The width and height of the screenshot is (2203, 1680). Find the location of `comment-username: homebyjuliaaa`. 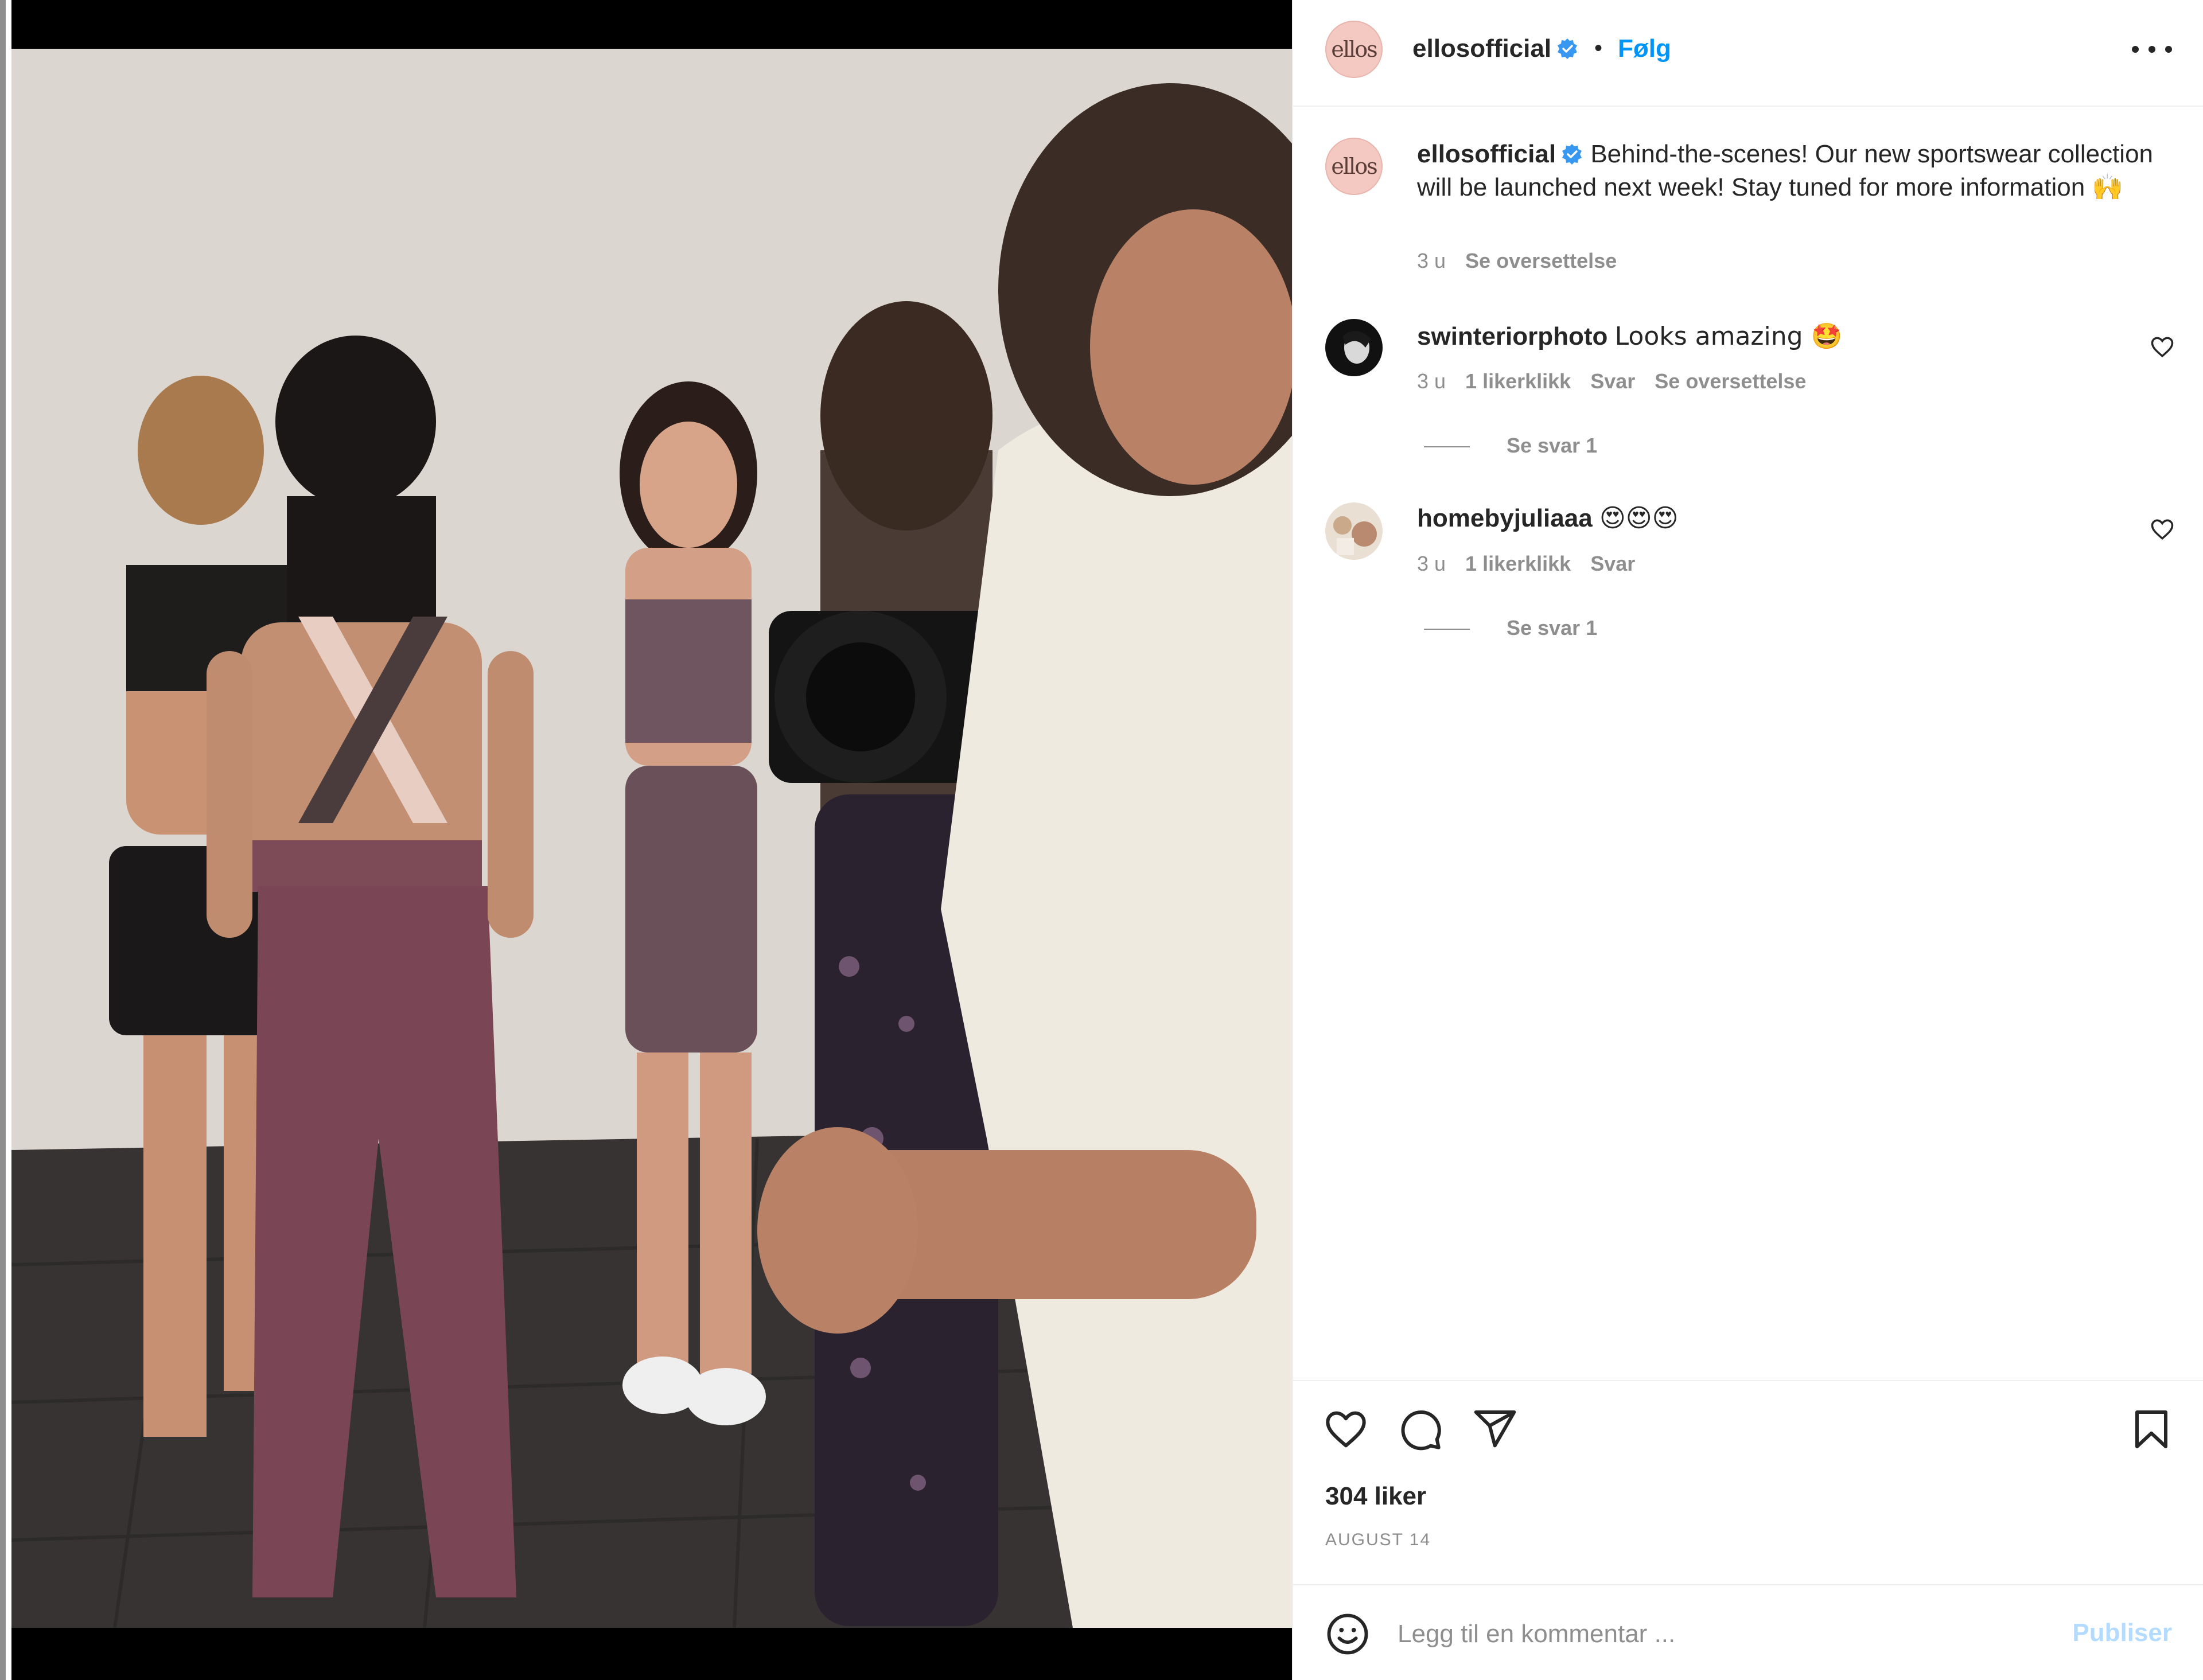

comment-username: homebyjuliaaa is located at coordinates (1505, 518).